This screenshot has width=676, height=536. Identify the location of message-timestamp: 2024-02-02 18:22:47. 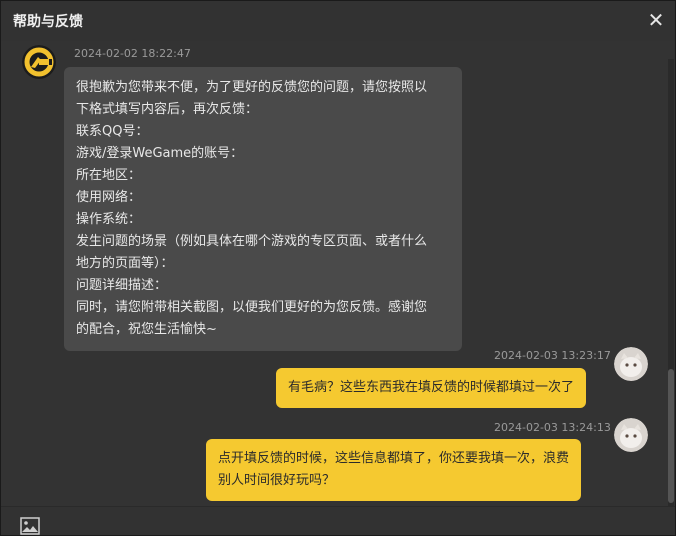
(132, 53).